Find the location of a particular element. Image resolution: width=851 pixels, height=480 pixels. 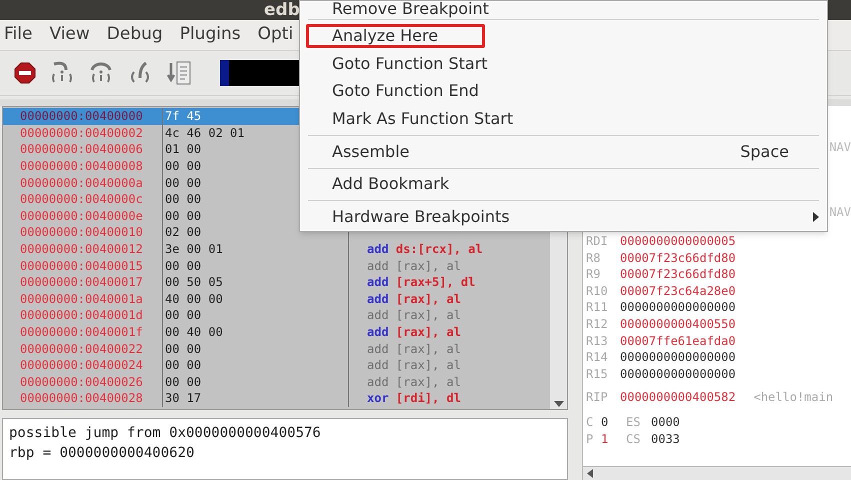

horizontal-scrollbar is located at coordinates (717, 473).